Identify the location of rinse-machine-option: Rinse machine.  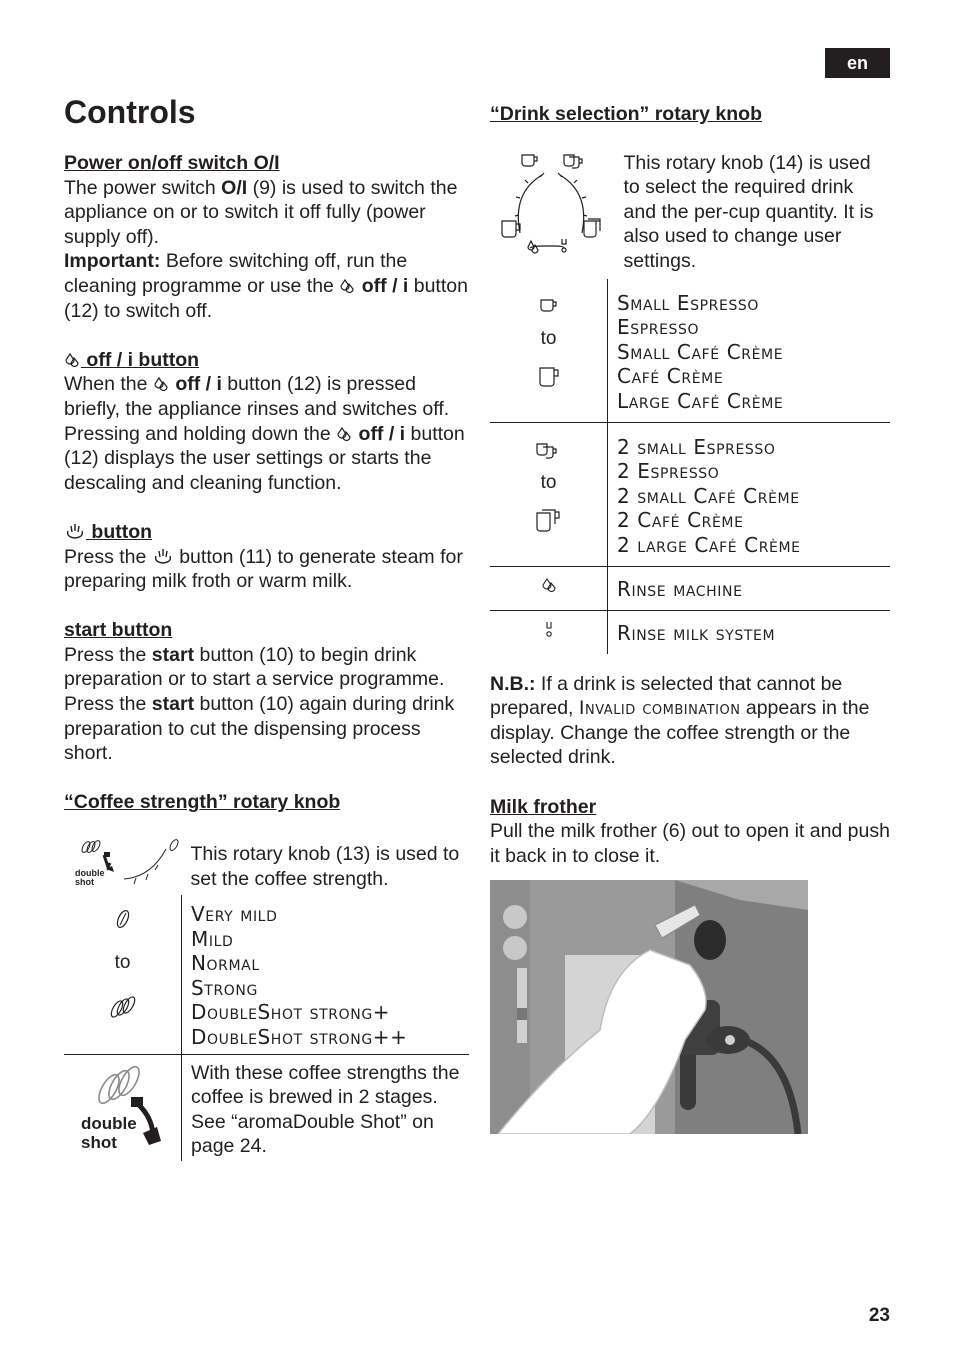
(748, 588).